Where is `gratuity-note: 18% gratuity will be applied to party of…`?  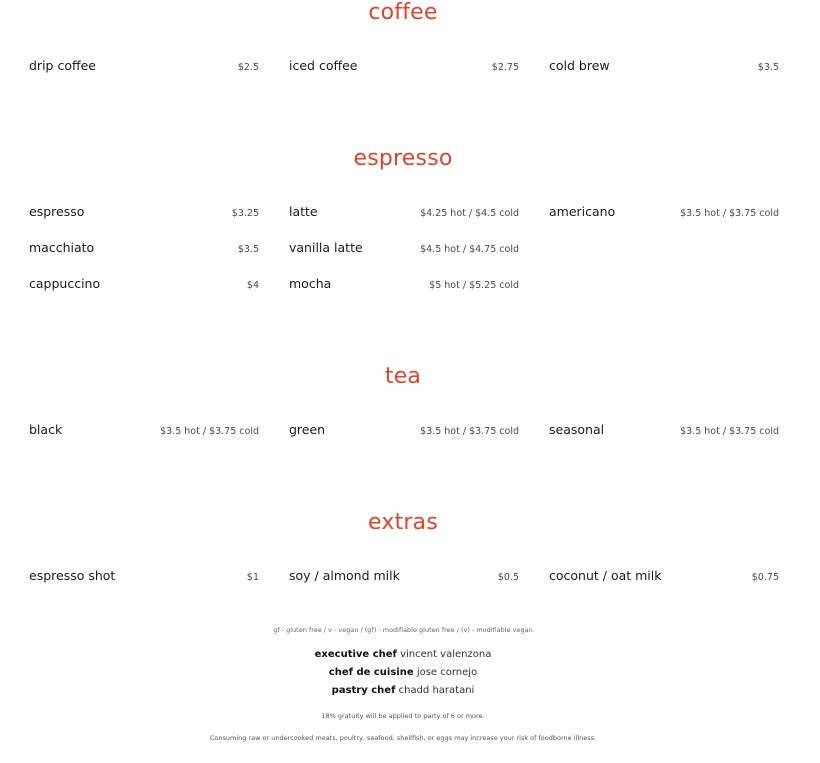
gratuity-note: 18% gratuity will be applied to party of… is located at coordinates (403, 716).